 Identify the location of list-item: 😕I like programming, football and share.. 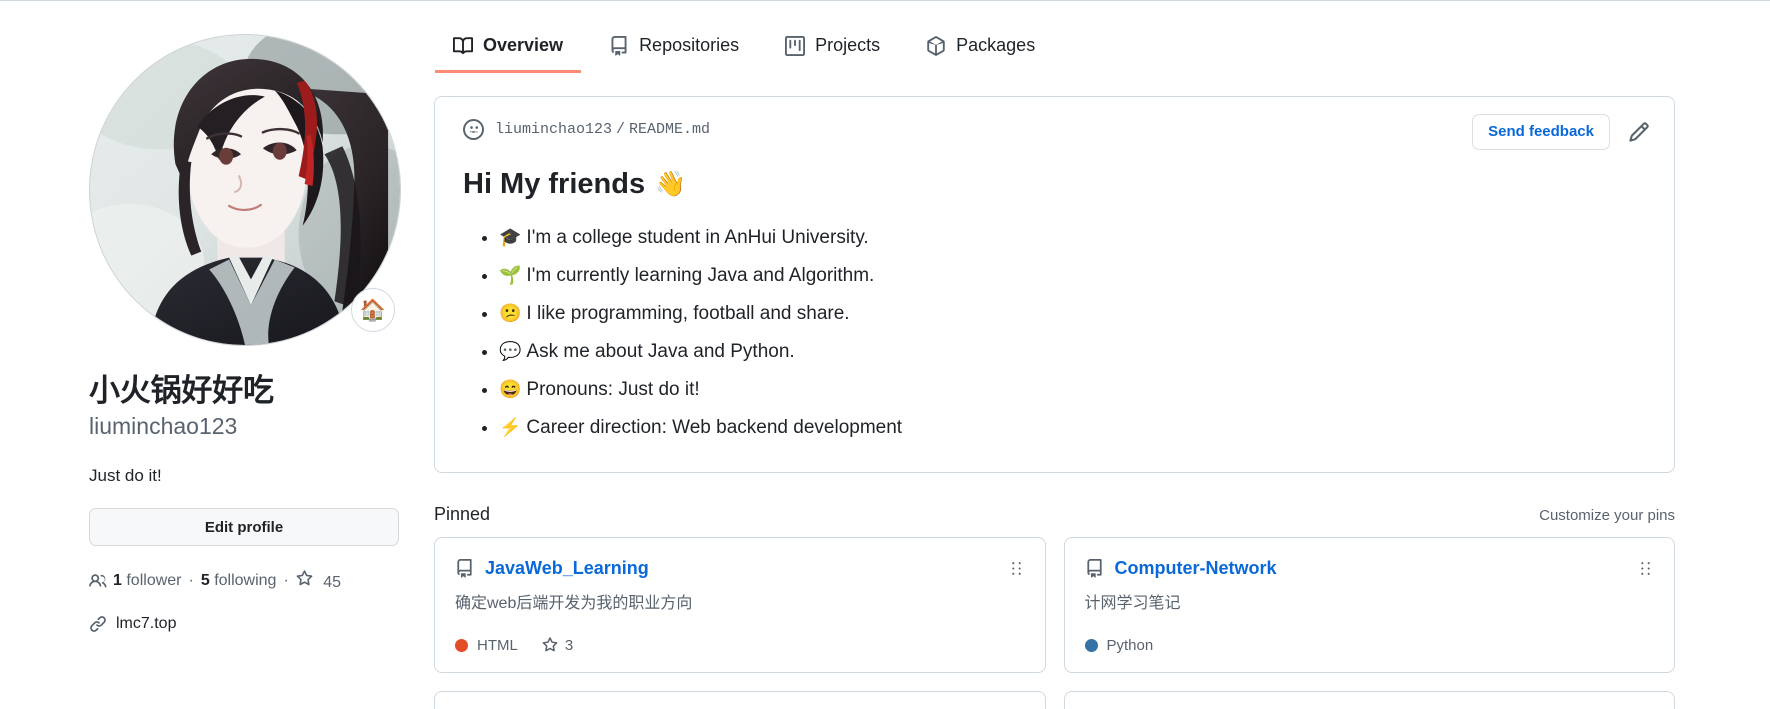
(1072, 314).